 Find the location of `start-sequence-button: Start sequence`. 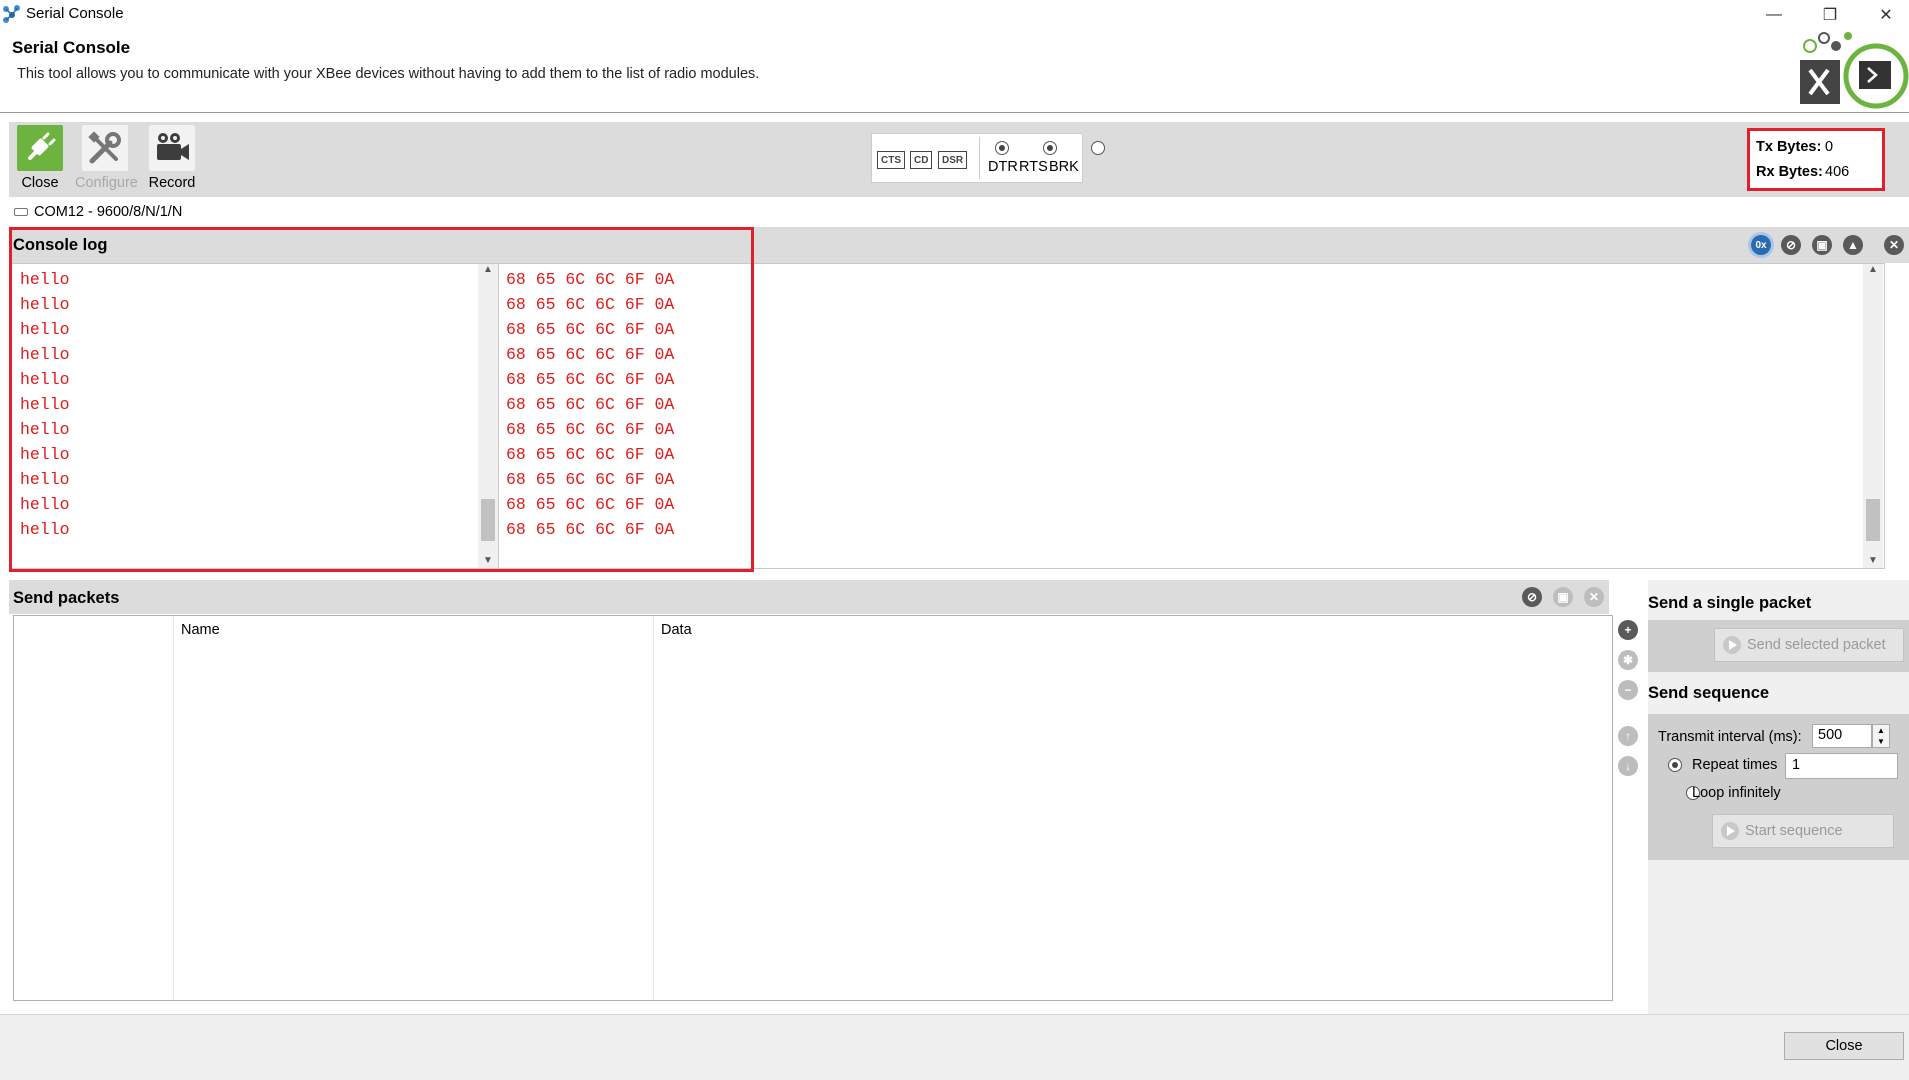

start-sequence-button: Start sequence is located at coordinates (1803, 831).